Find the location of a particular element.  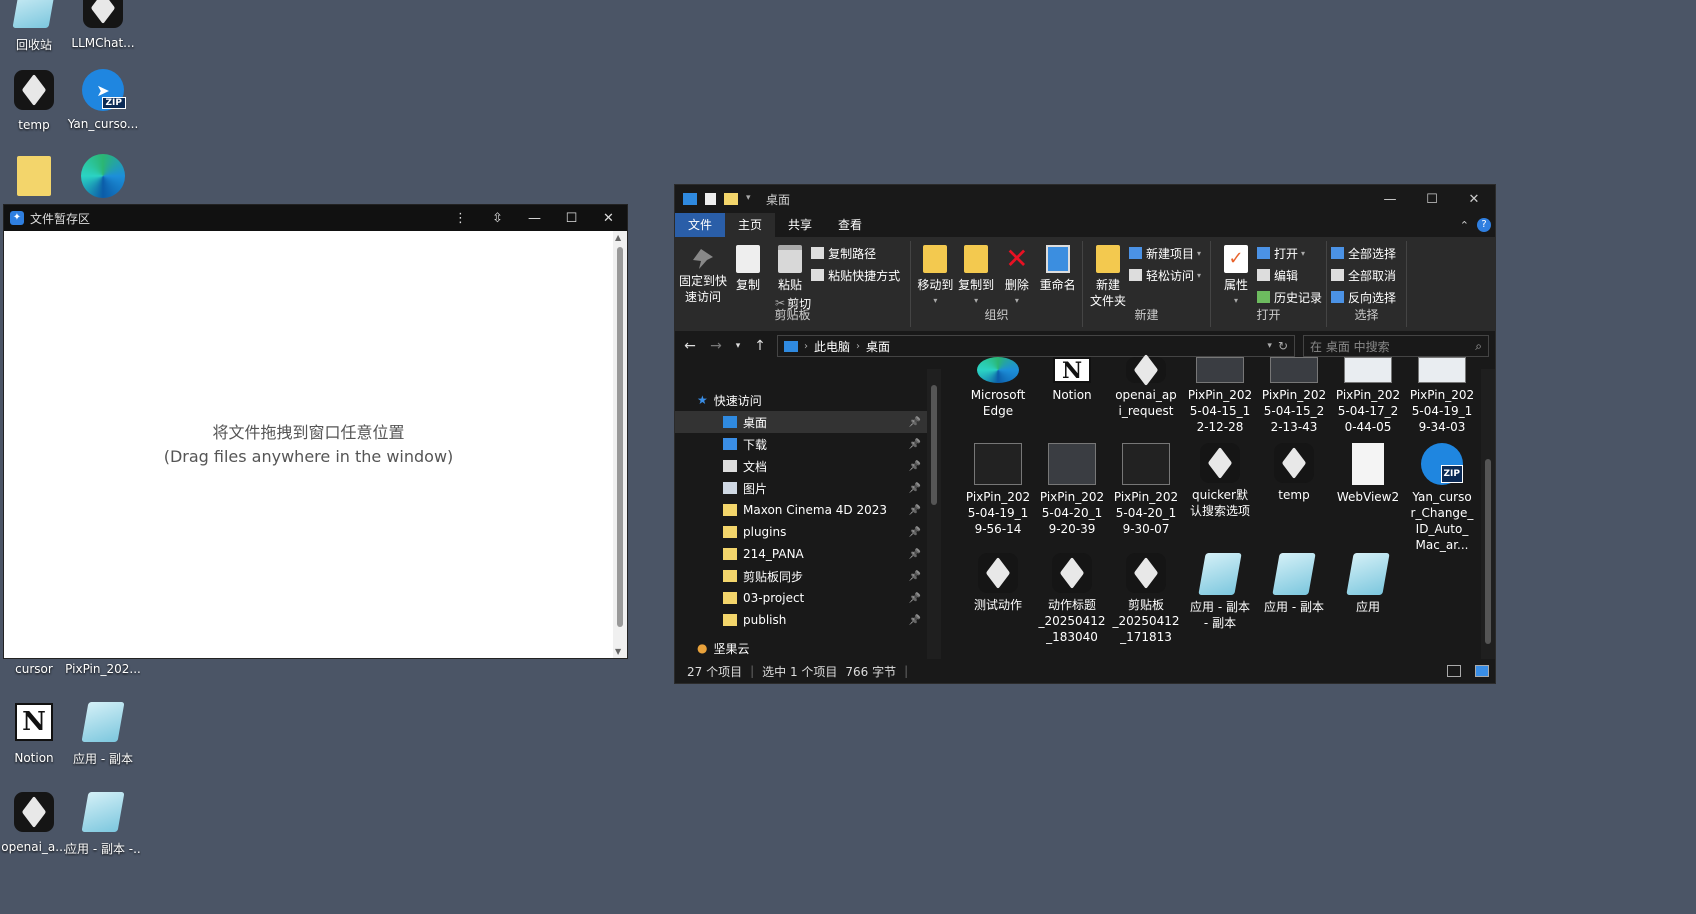

file-item: N Notion is located at coordinates (1072, 398).